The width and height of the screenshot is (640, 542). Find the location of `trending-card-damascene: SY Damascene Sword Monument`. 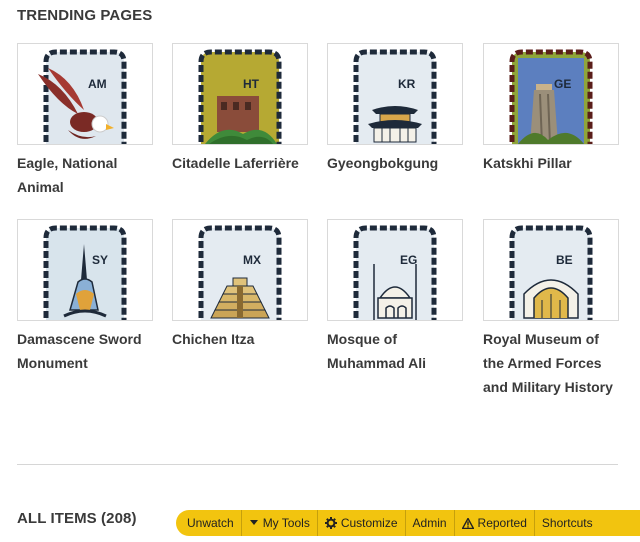

trending-card-damascene: SY Damascene Sword Monument is located at coordinates (85, 297).